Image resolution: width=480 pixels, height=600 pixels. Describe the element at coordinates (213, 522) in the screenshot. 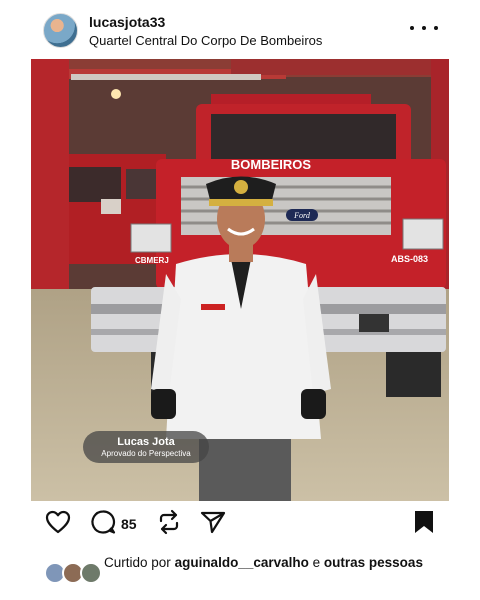

I see `send-icon` at that location.